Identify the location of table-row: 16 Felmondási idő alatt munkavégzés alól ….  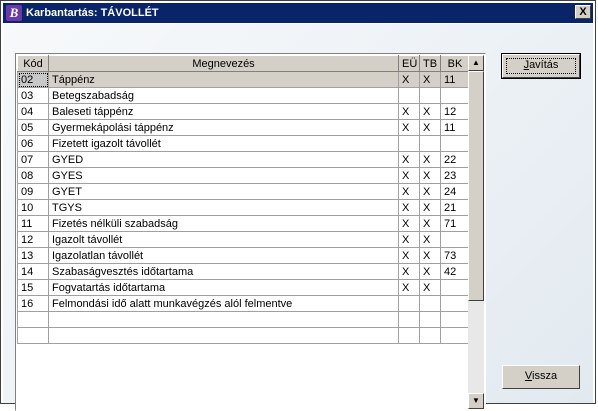
(243, 303).